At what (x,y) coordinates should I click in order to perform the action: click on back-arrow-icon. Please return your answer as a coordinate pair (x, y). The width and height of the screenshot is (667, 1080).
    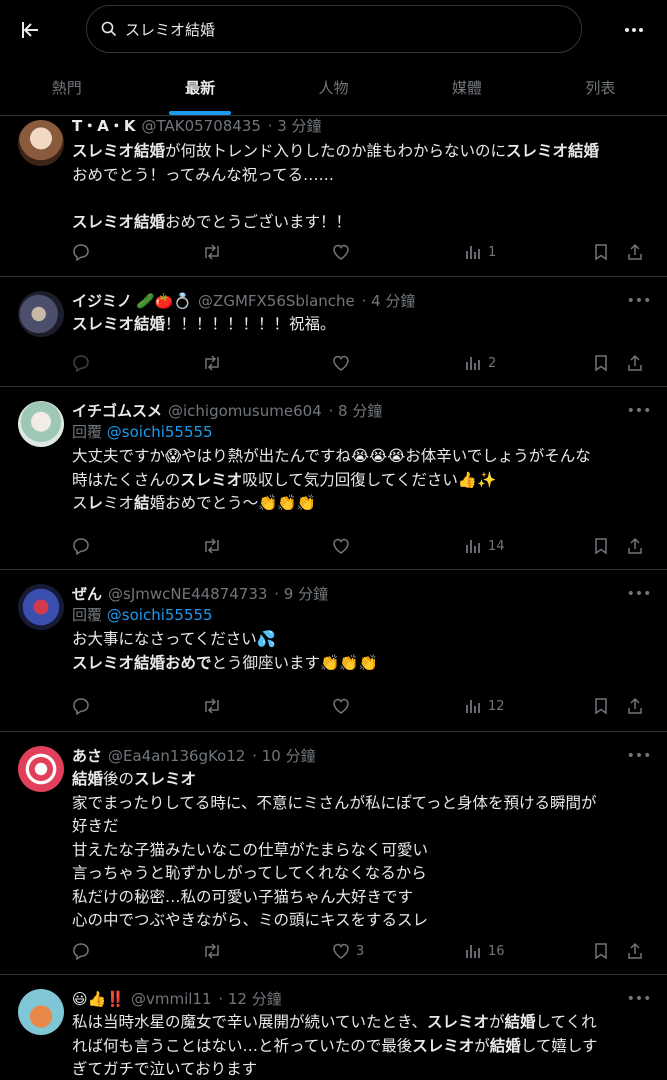
    Looking at the image, I should click on (30, 30).